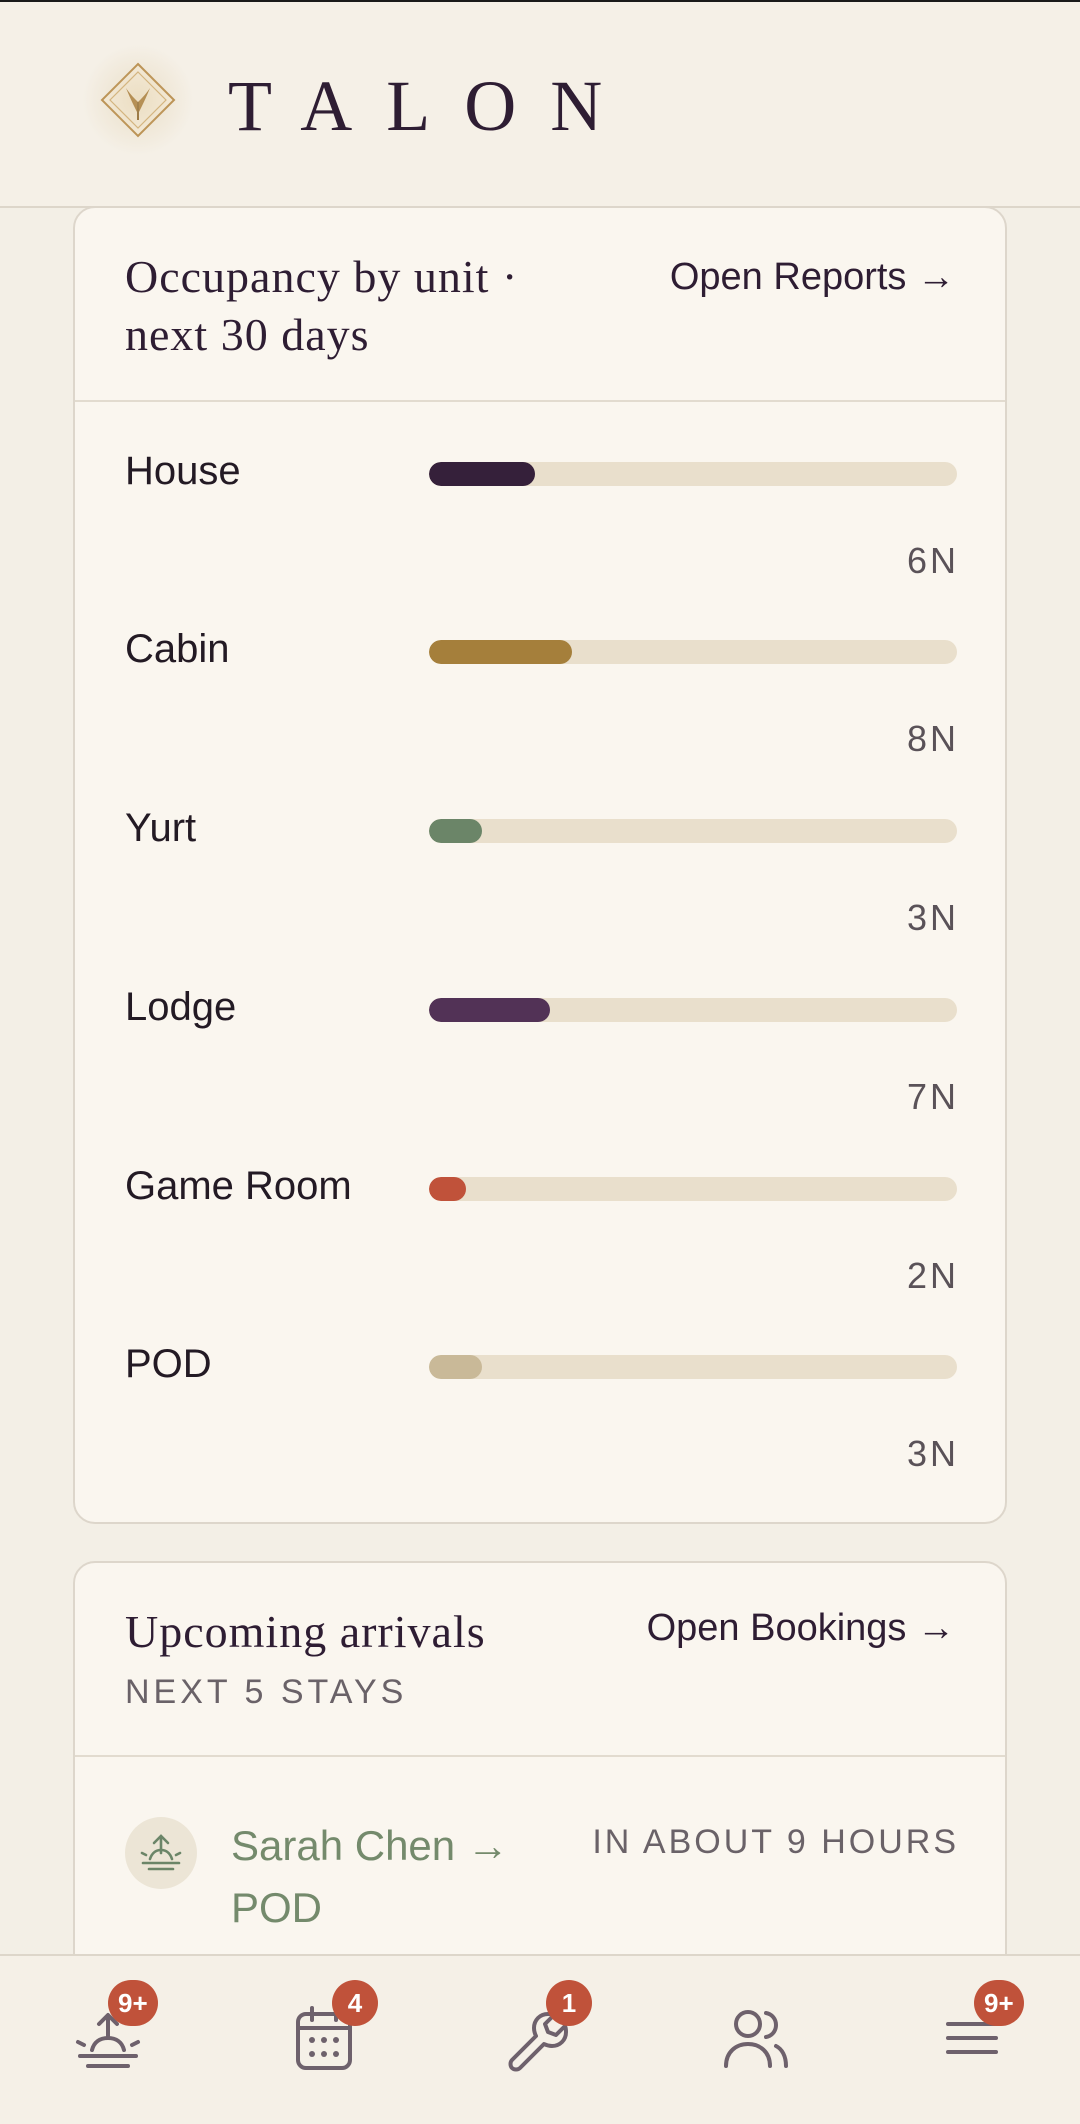 The width and height of the screenshot is (1080, 2124). I want to click on brand-wordmark: TALON, so click(432, 106).